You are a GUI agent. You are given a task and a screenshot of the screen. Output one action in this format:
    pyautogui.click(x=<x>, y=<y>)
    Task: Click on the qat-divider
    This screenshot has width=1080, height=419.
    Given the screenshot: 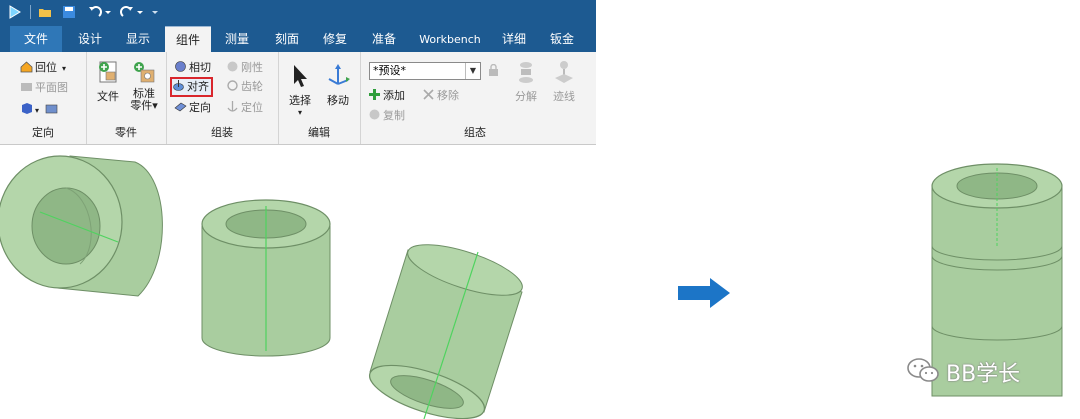 What is the action you would take?
    pyautogui.click(x=30, y=12)
    